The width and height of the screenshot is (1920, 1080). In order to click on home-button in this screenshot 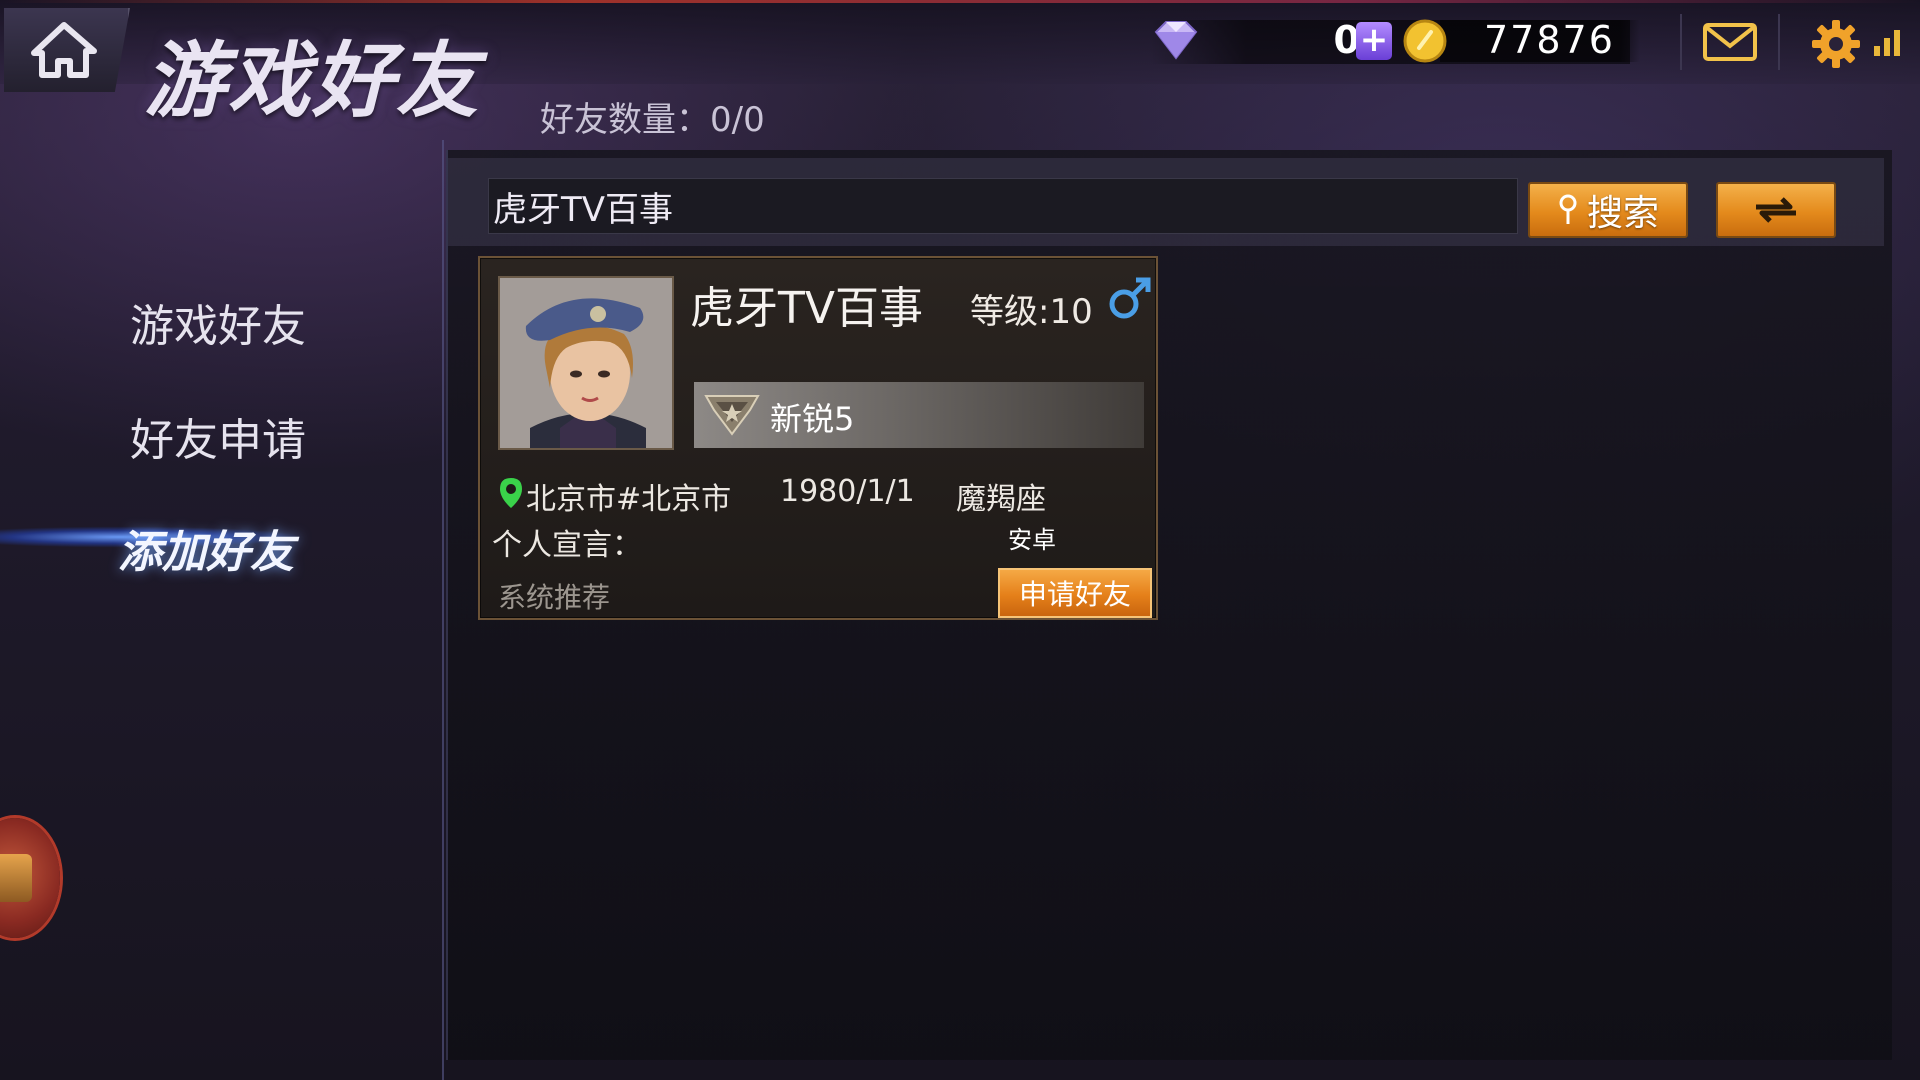, I will do `click(67, 50)`.